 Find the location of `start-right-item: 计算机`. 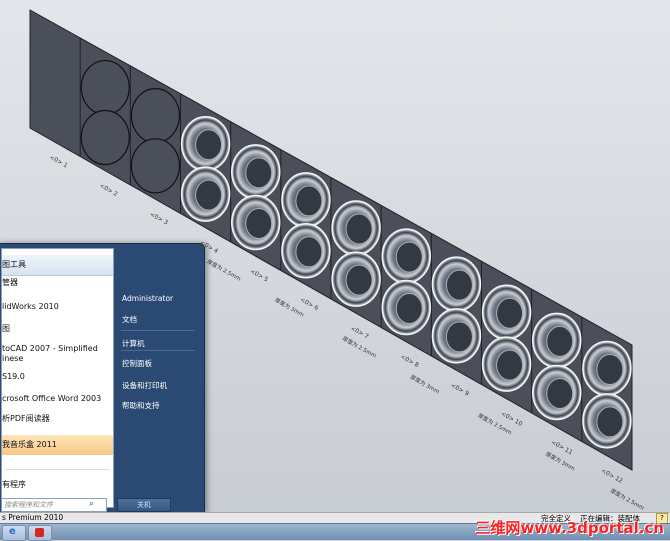

start-right-item: 计算机 is located at coordinates (133, 343).